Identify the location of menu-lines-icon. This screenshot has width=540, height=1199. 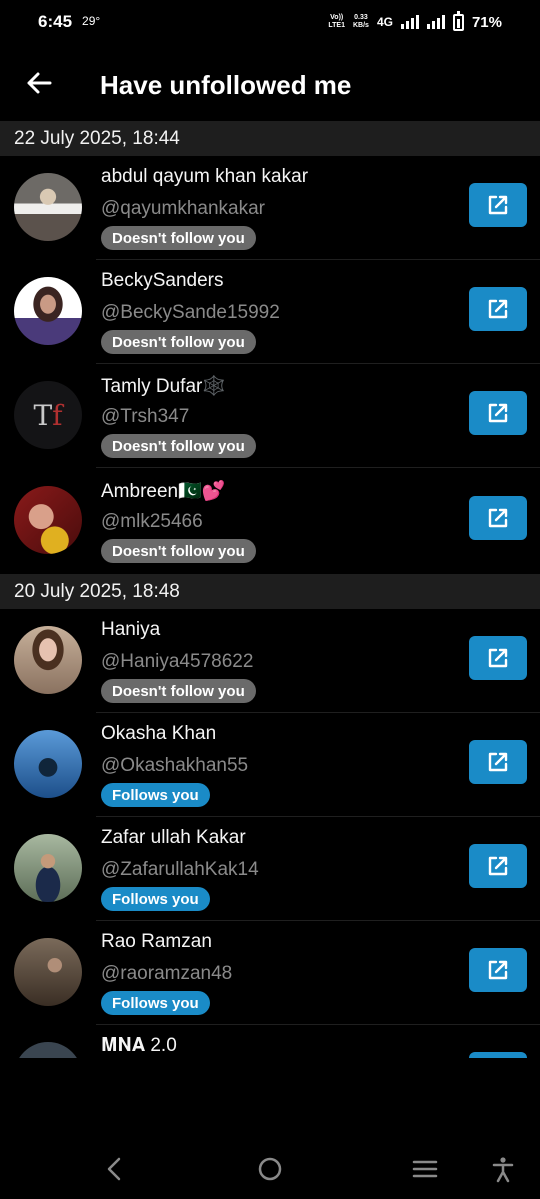
(425, 1169).